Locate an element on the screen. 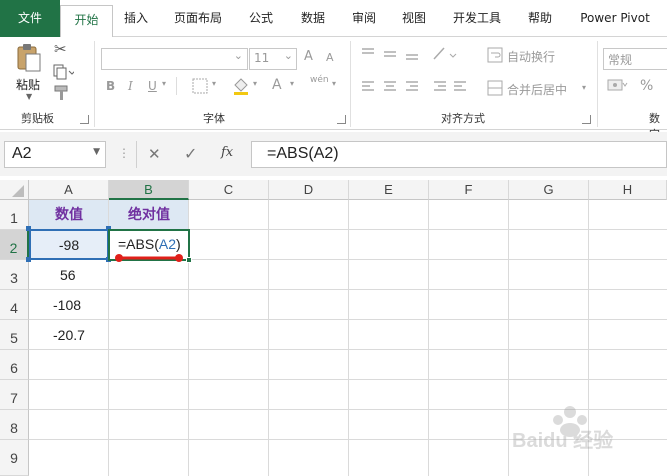  row-header-7: 7 is located at coordinates (14, 395).